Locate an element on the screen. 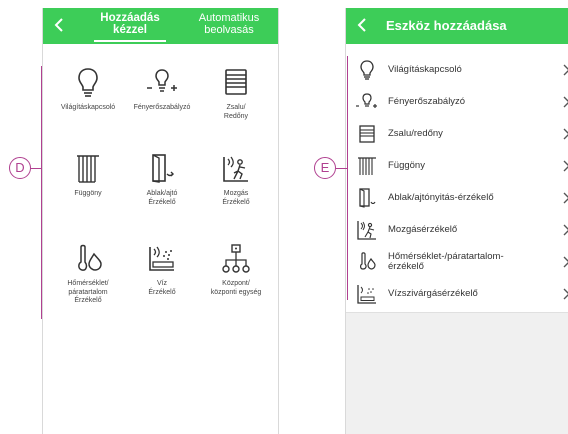  tile-door-sensor: Ablak/ajtó Érzékelő is located at coordinates (162, 179).